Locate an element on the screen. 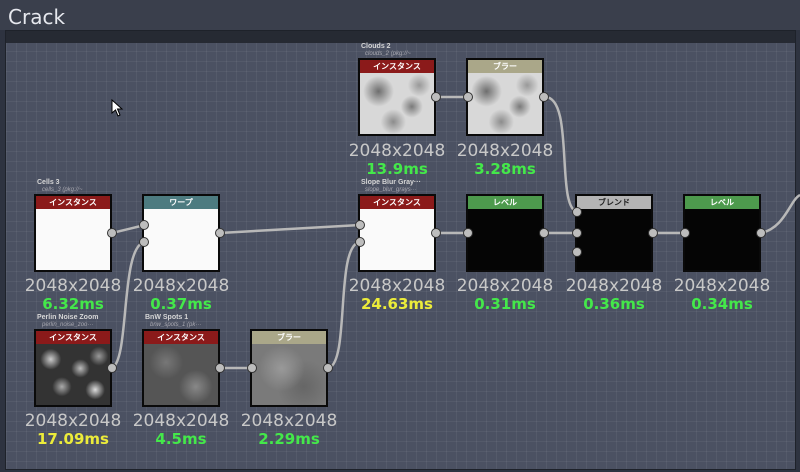 This screenshot has width=800, height=472. node-cells3: インスタンス is located at coordinates (73, 233).